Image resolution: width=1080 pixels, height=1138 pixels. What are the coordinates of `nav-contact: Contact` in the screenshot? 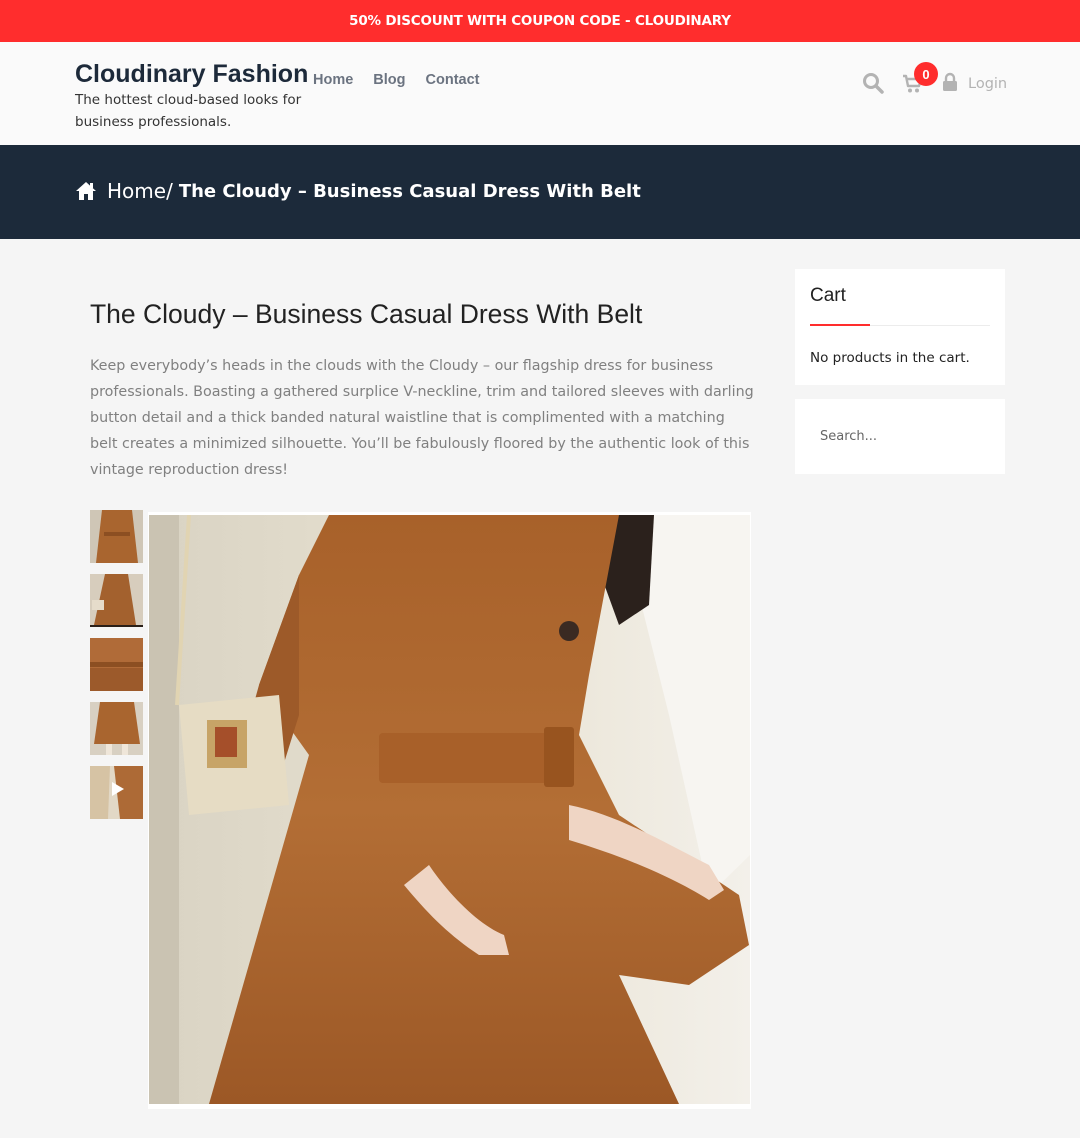 It's located at (453, 80).